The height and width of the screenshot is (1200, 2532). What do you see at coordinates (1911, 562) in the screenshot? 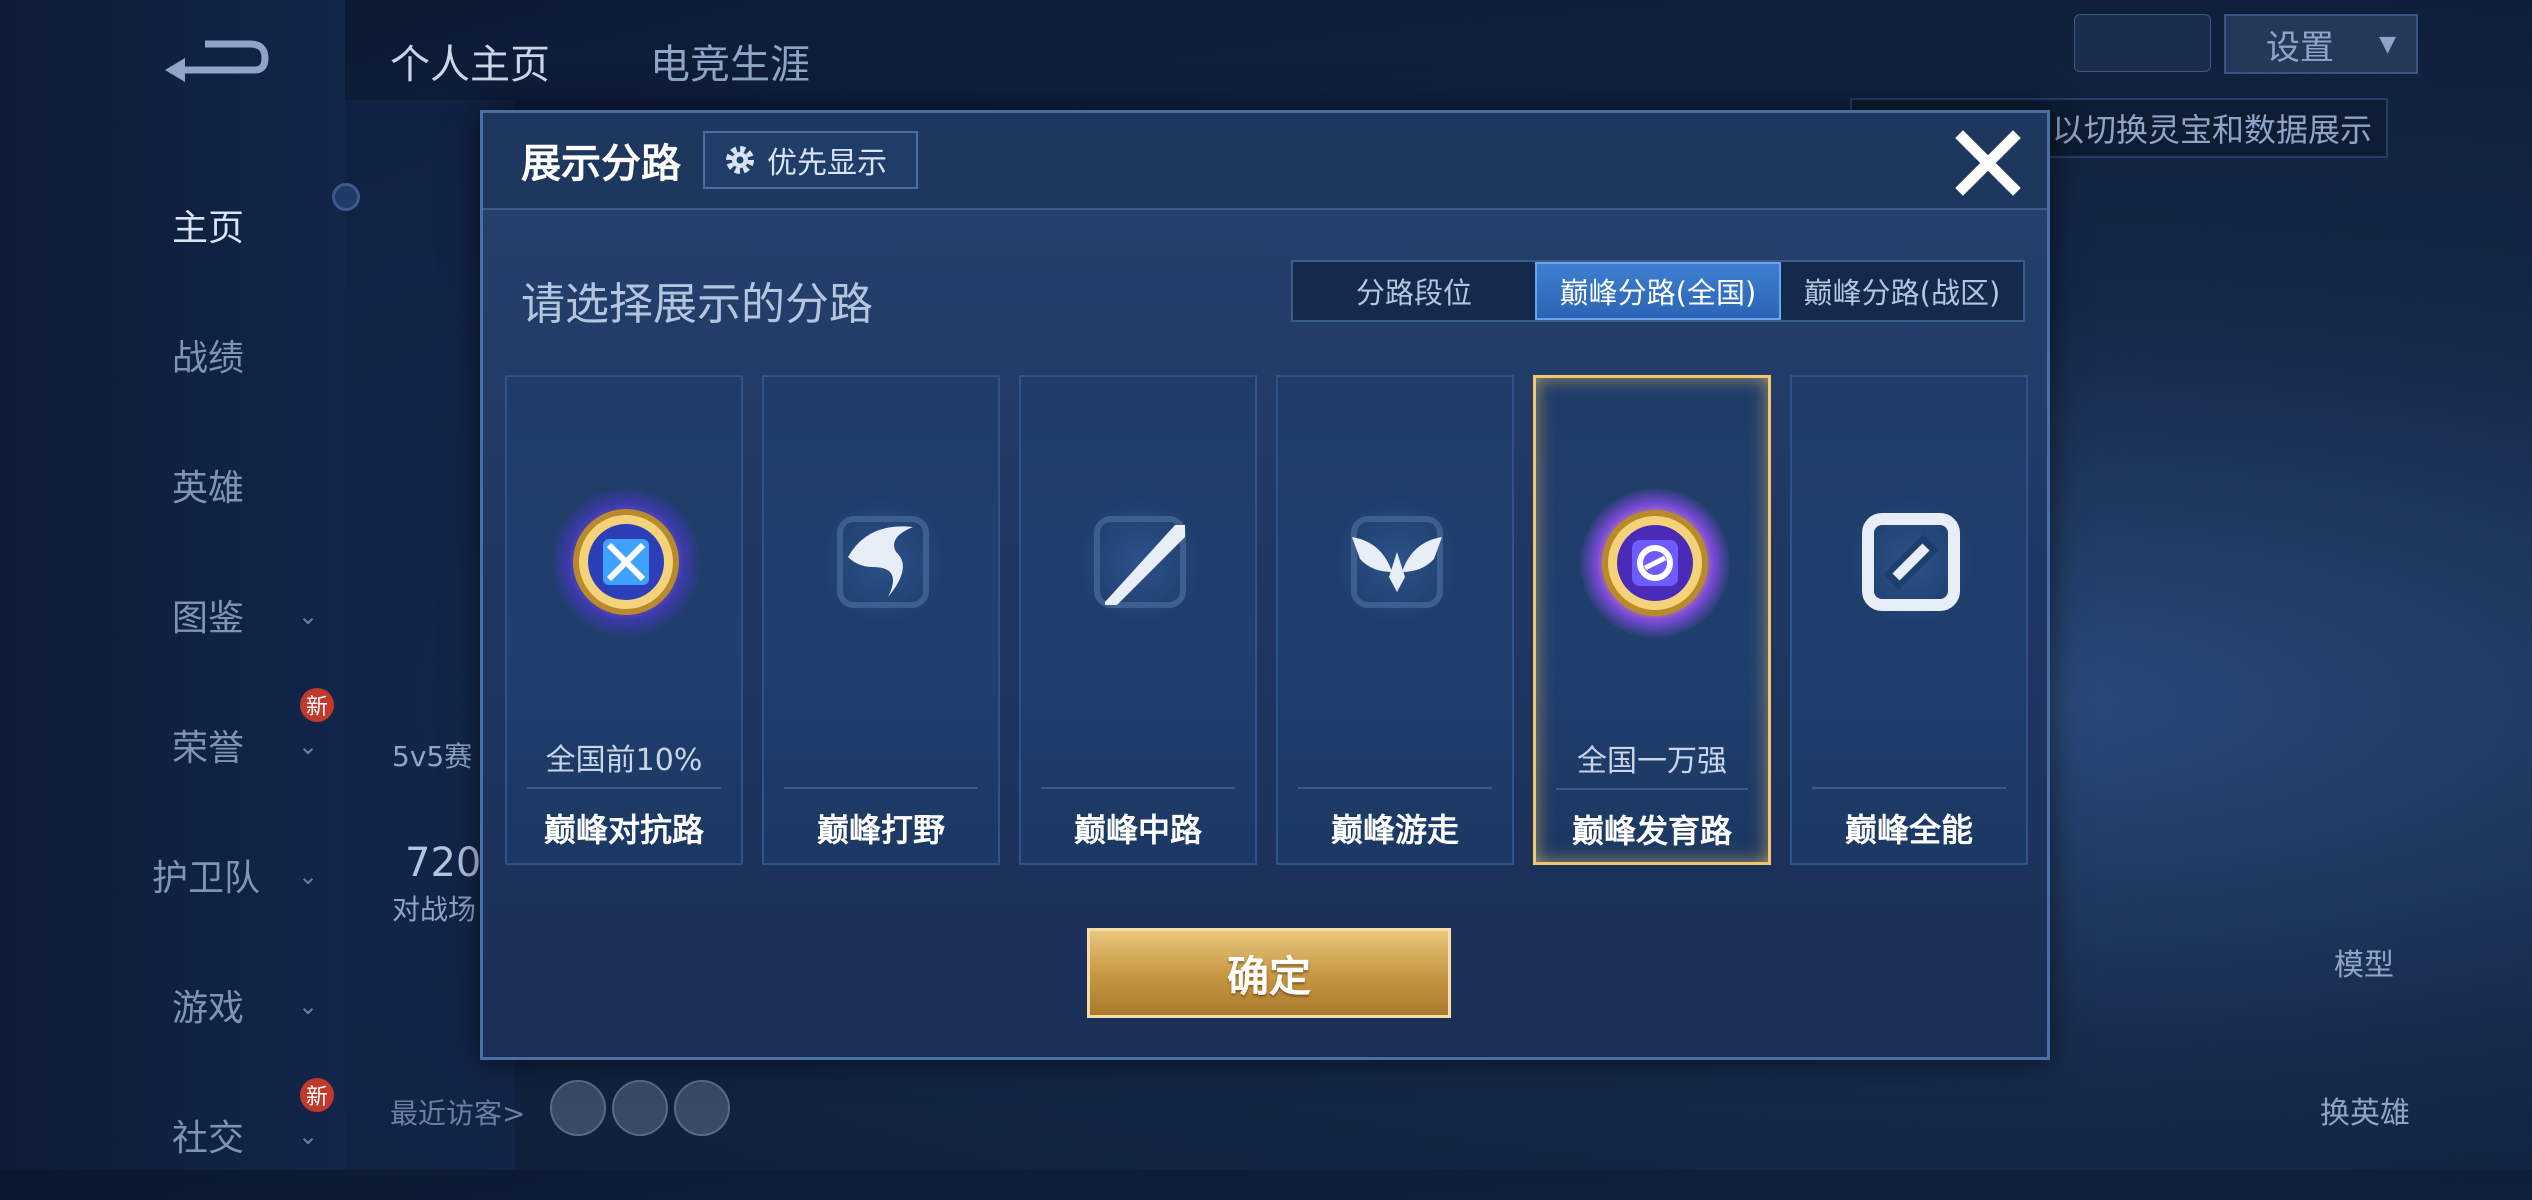
I see `all-round-lane-icon` at bounding box center [1911, 562].